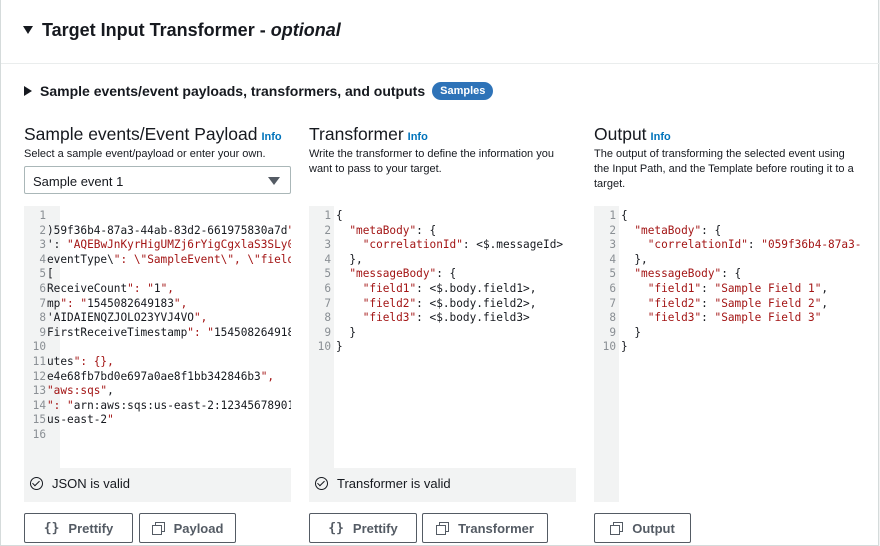  I want to click on output-copy-button: Output, so click(642, 528).